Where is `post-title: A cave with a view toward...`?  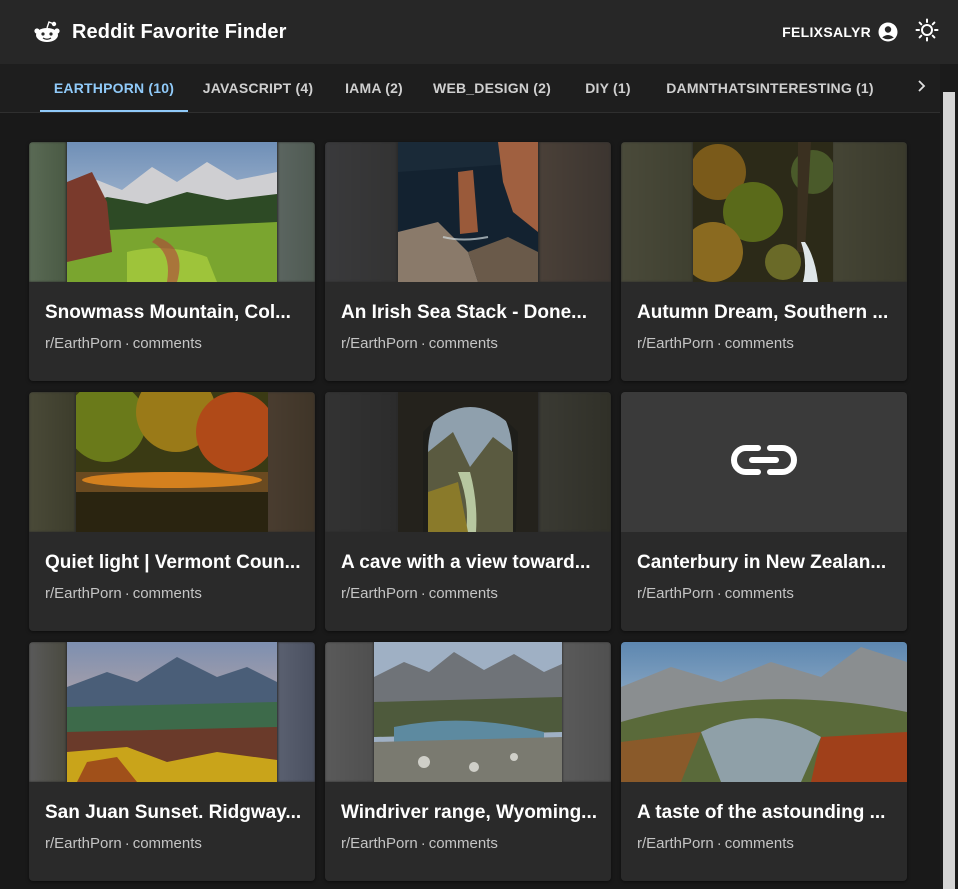 post-title: A cave with a view toward... is located at coordinates (466, 562).